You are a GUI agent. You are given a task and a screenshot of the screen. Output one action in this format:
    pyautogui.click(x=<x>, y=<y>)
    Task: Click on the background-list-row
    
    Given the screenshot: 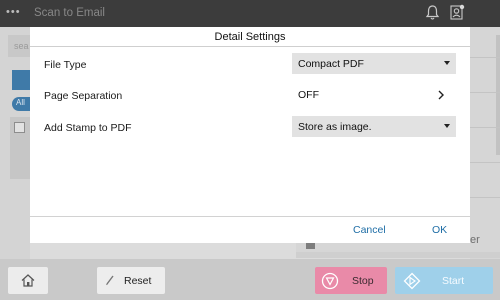 What is the action you would take?
    pyautogui.click(x=20, y=148)
    